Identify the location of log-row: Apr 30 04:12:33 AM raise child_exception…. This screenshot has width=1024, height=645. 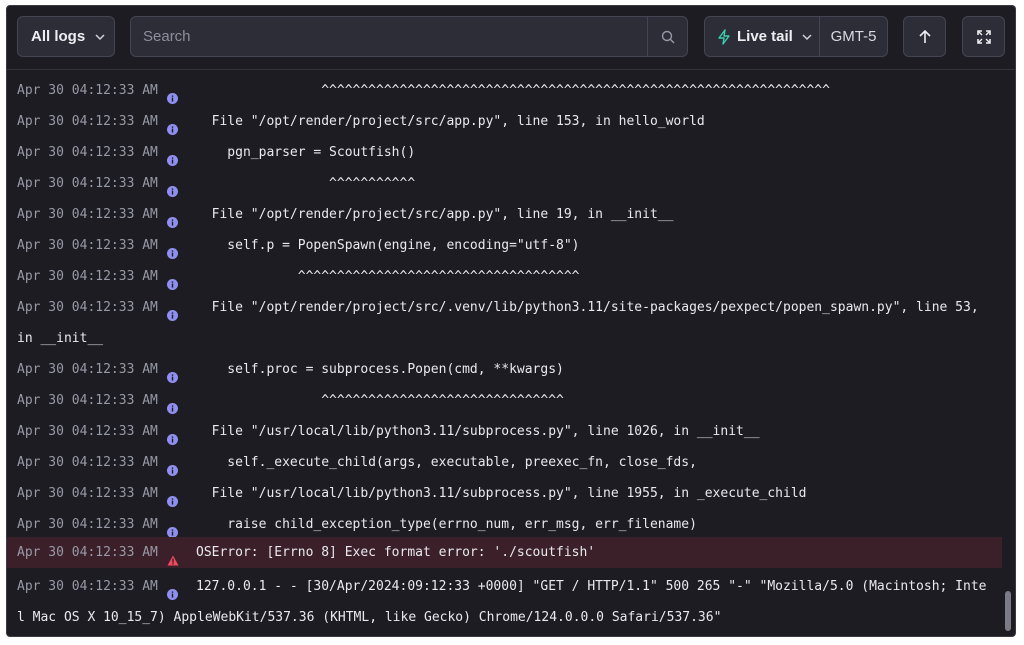
(511, 524).